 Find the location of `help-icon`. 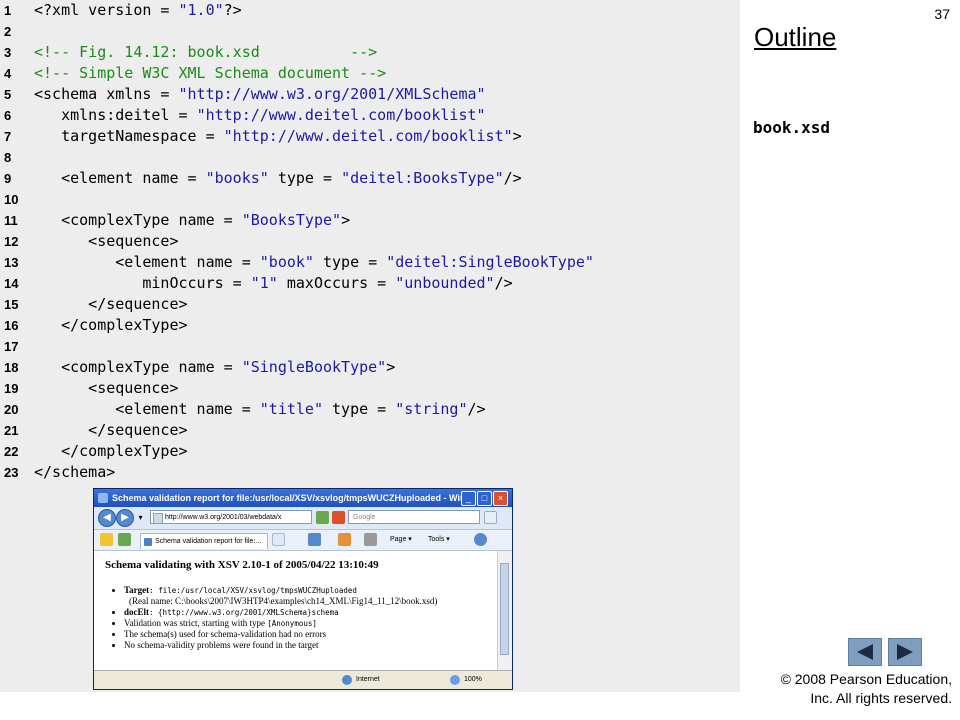

help-icon is located at coordinates (480, 539).